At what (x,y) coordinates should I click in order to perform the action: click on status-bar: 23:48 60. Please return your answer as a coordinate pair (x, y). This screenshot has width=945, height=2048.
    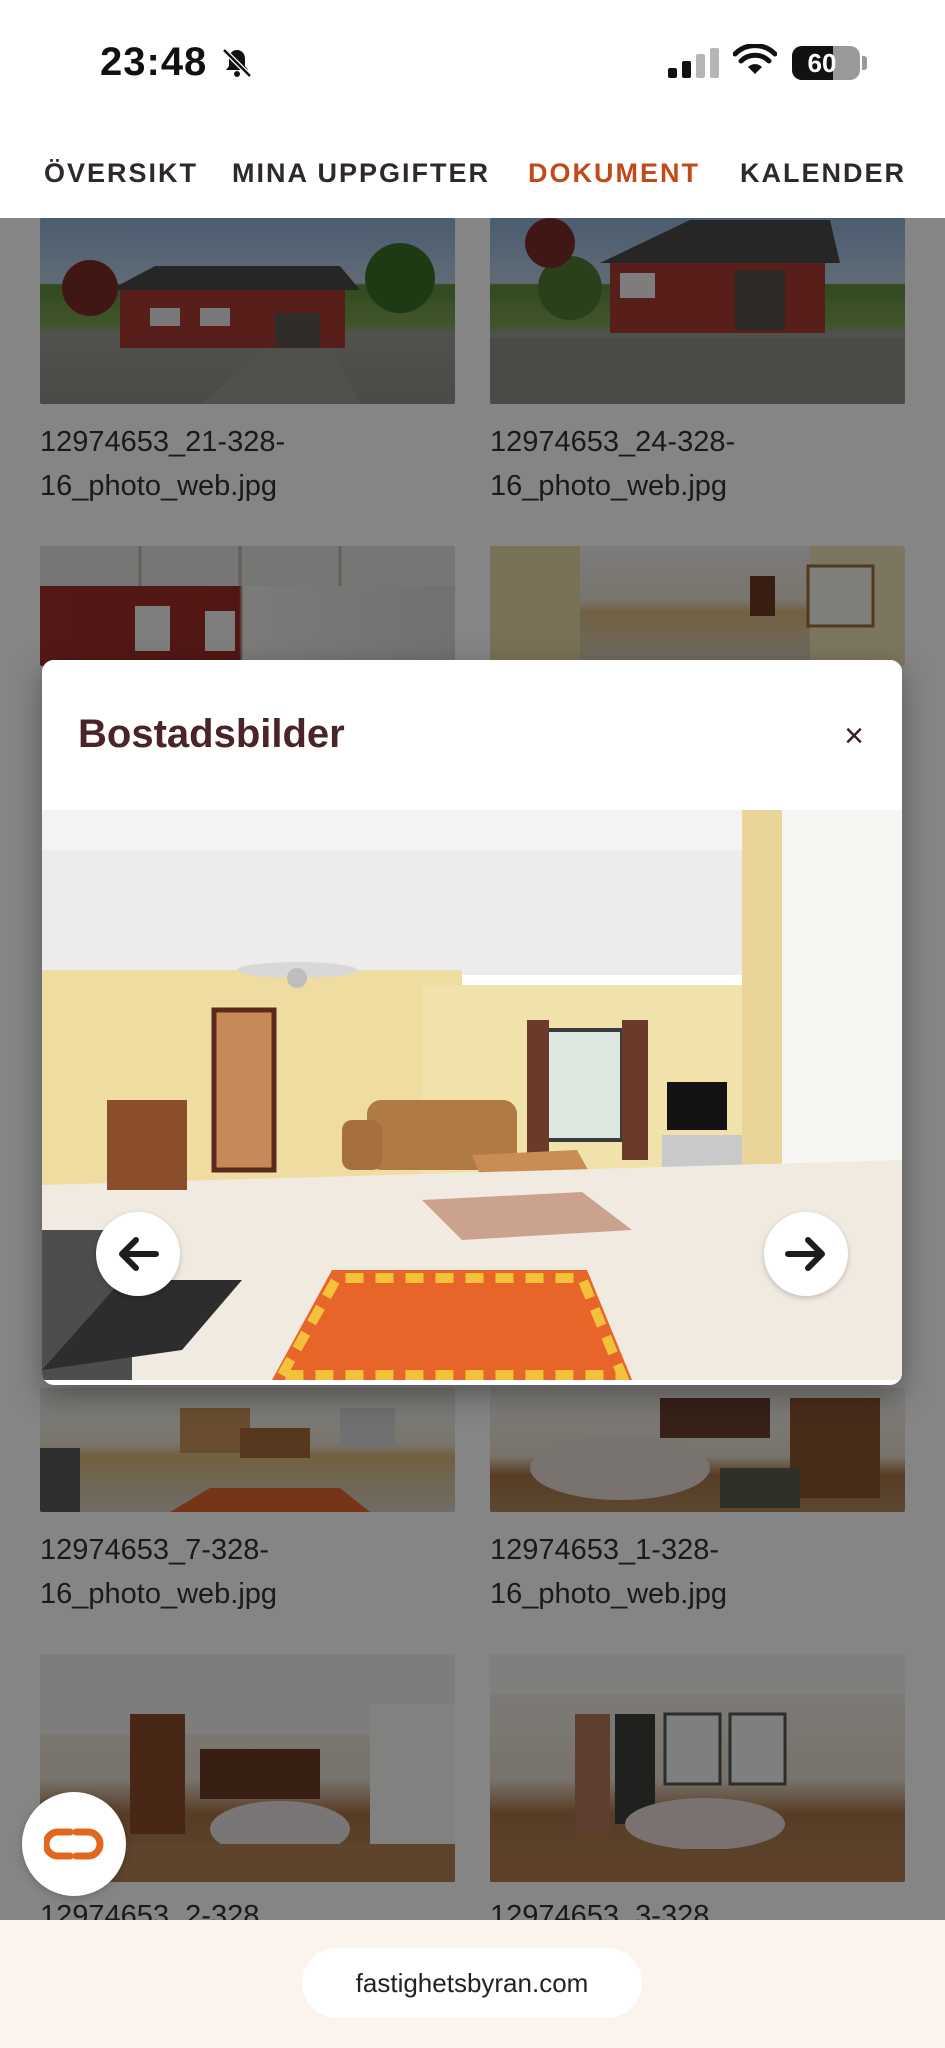
    Looking at the image, I should click on (472, 65).